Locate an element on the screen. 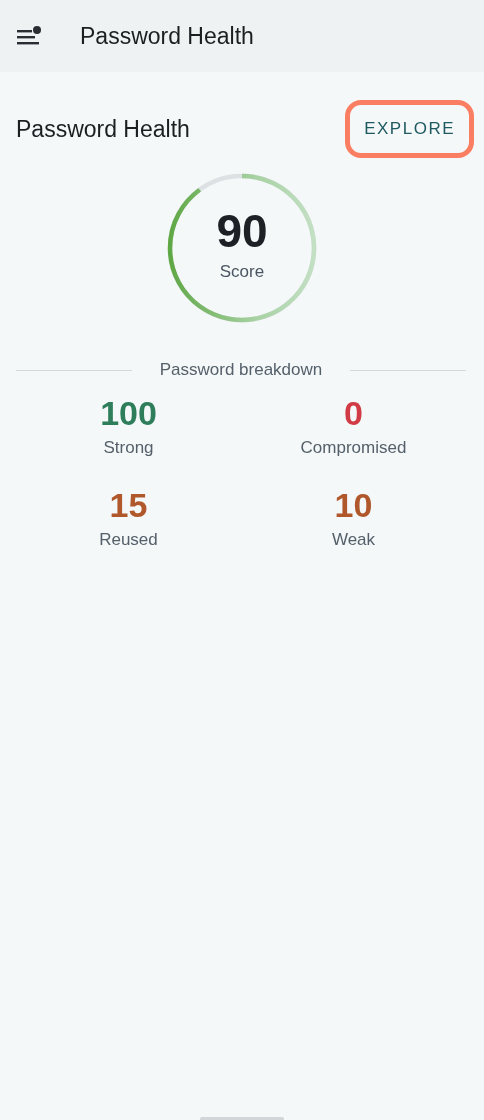 This screenshot has width=484, height=1120. app-bar-title: Password Health is located at coordinates (167, 36).